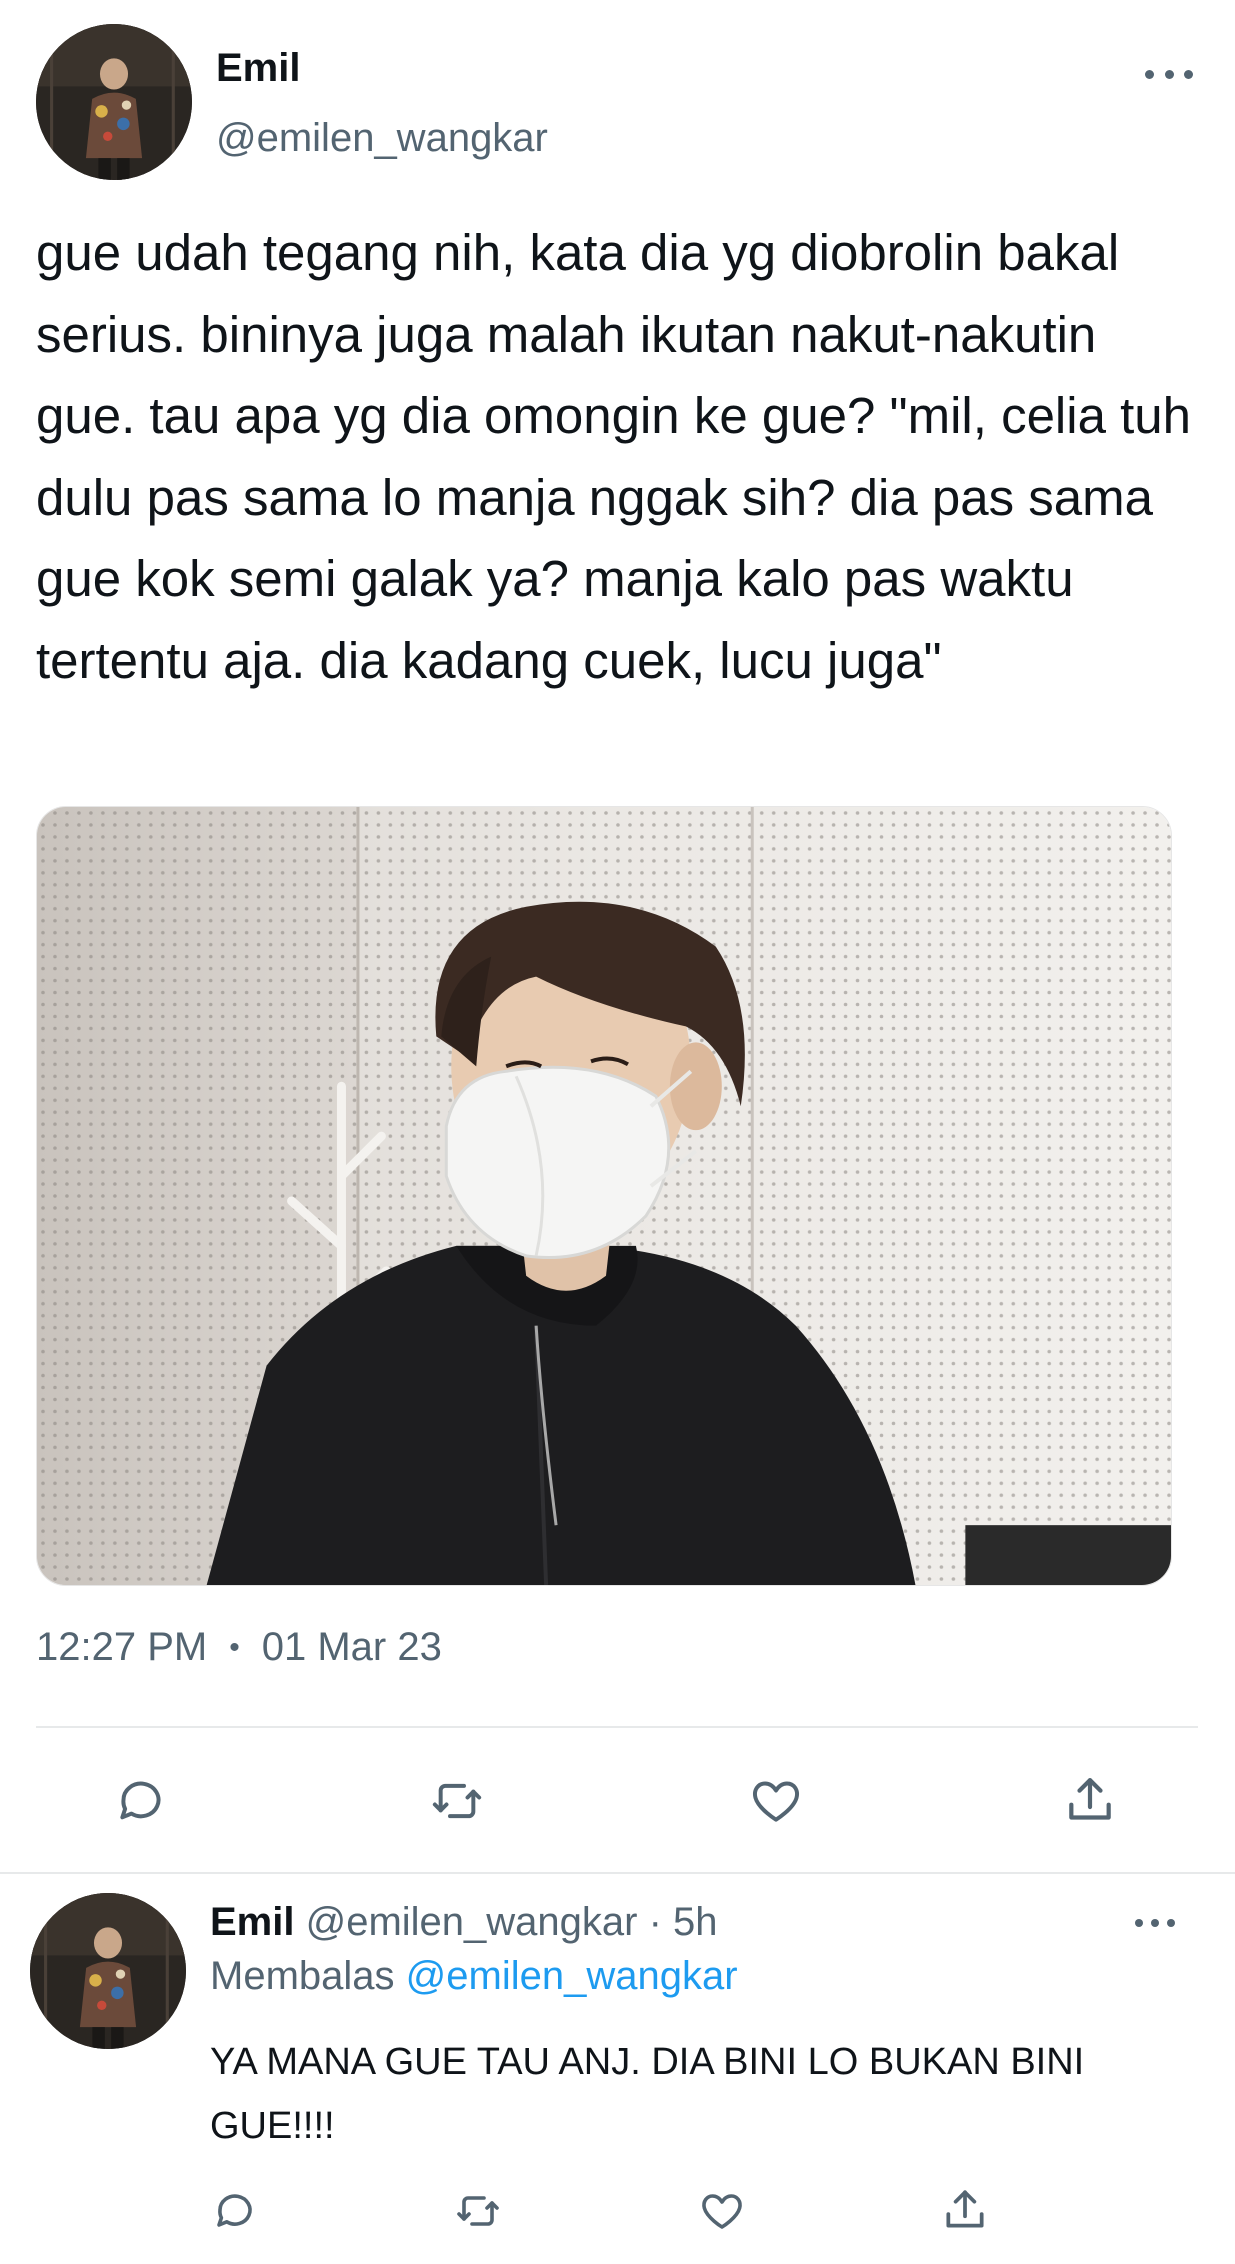 Image resolution: width=1235 pixels, height=2264 pixels. I want to click on author-handle: @emilen_wangkar, so click(382, 138).